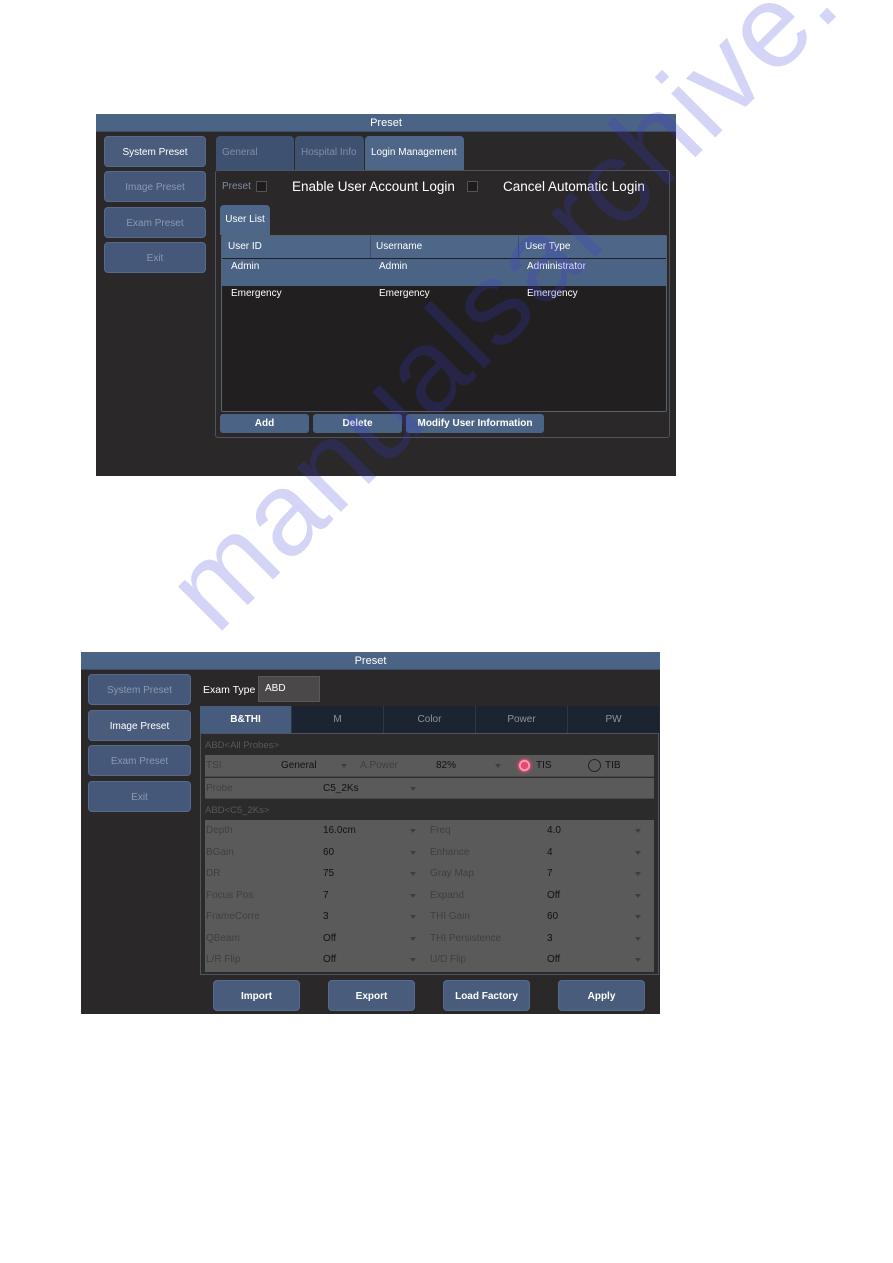 The width and height of the screenshot is (893, 1263). What do you see at coordinates (338, 719) in the screenshot?
I see `tab-m: M` at bounding box center [338, 719].